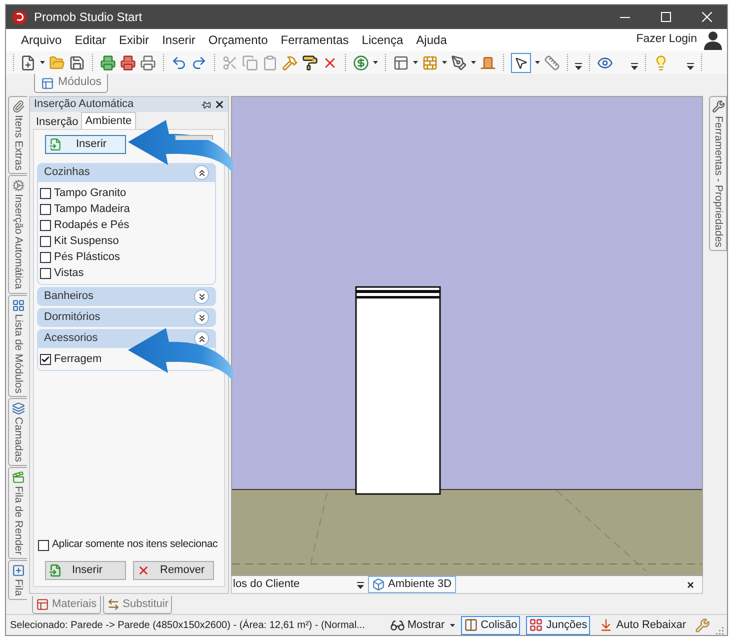  Describe the element at coordinates (17, 432) in the screenshot. I see `dock-tab: Camadas` at that location.